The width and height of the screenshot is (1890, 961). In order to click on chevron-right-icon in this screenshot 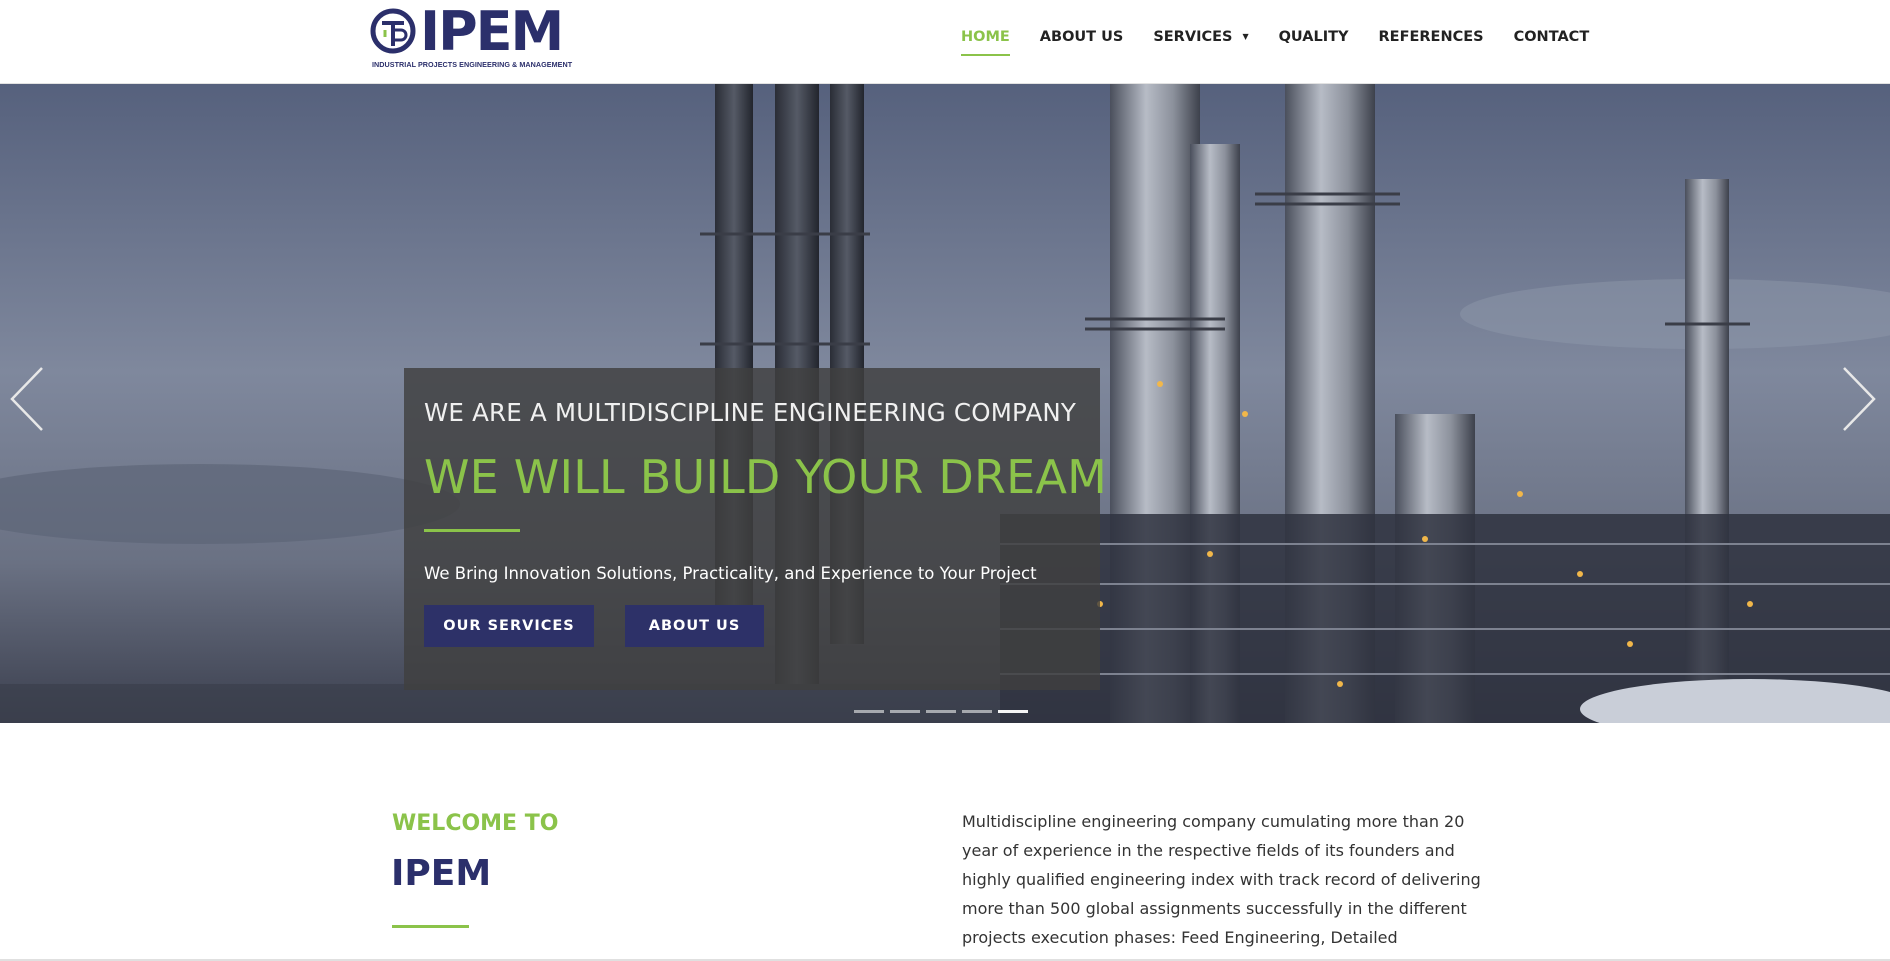, I will do `click(1858, 399)`.